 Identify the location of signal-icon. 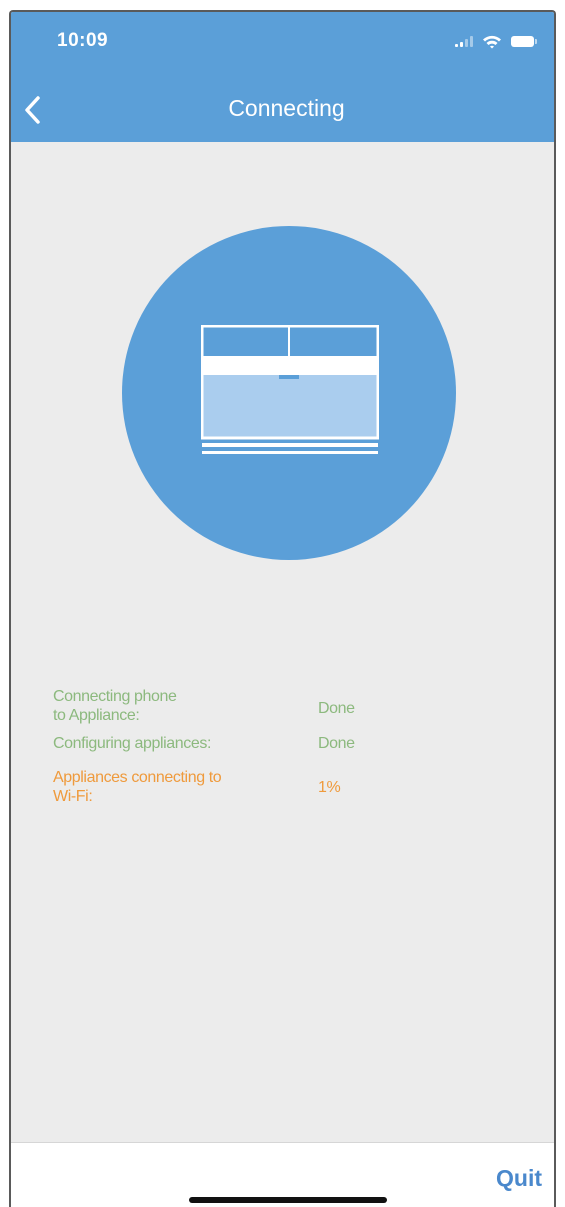
(464, 41).